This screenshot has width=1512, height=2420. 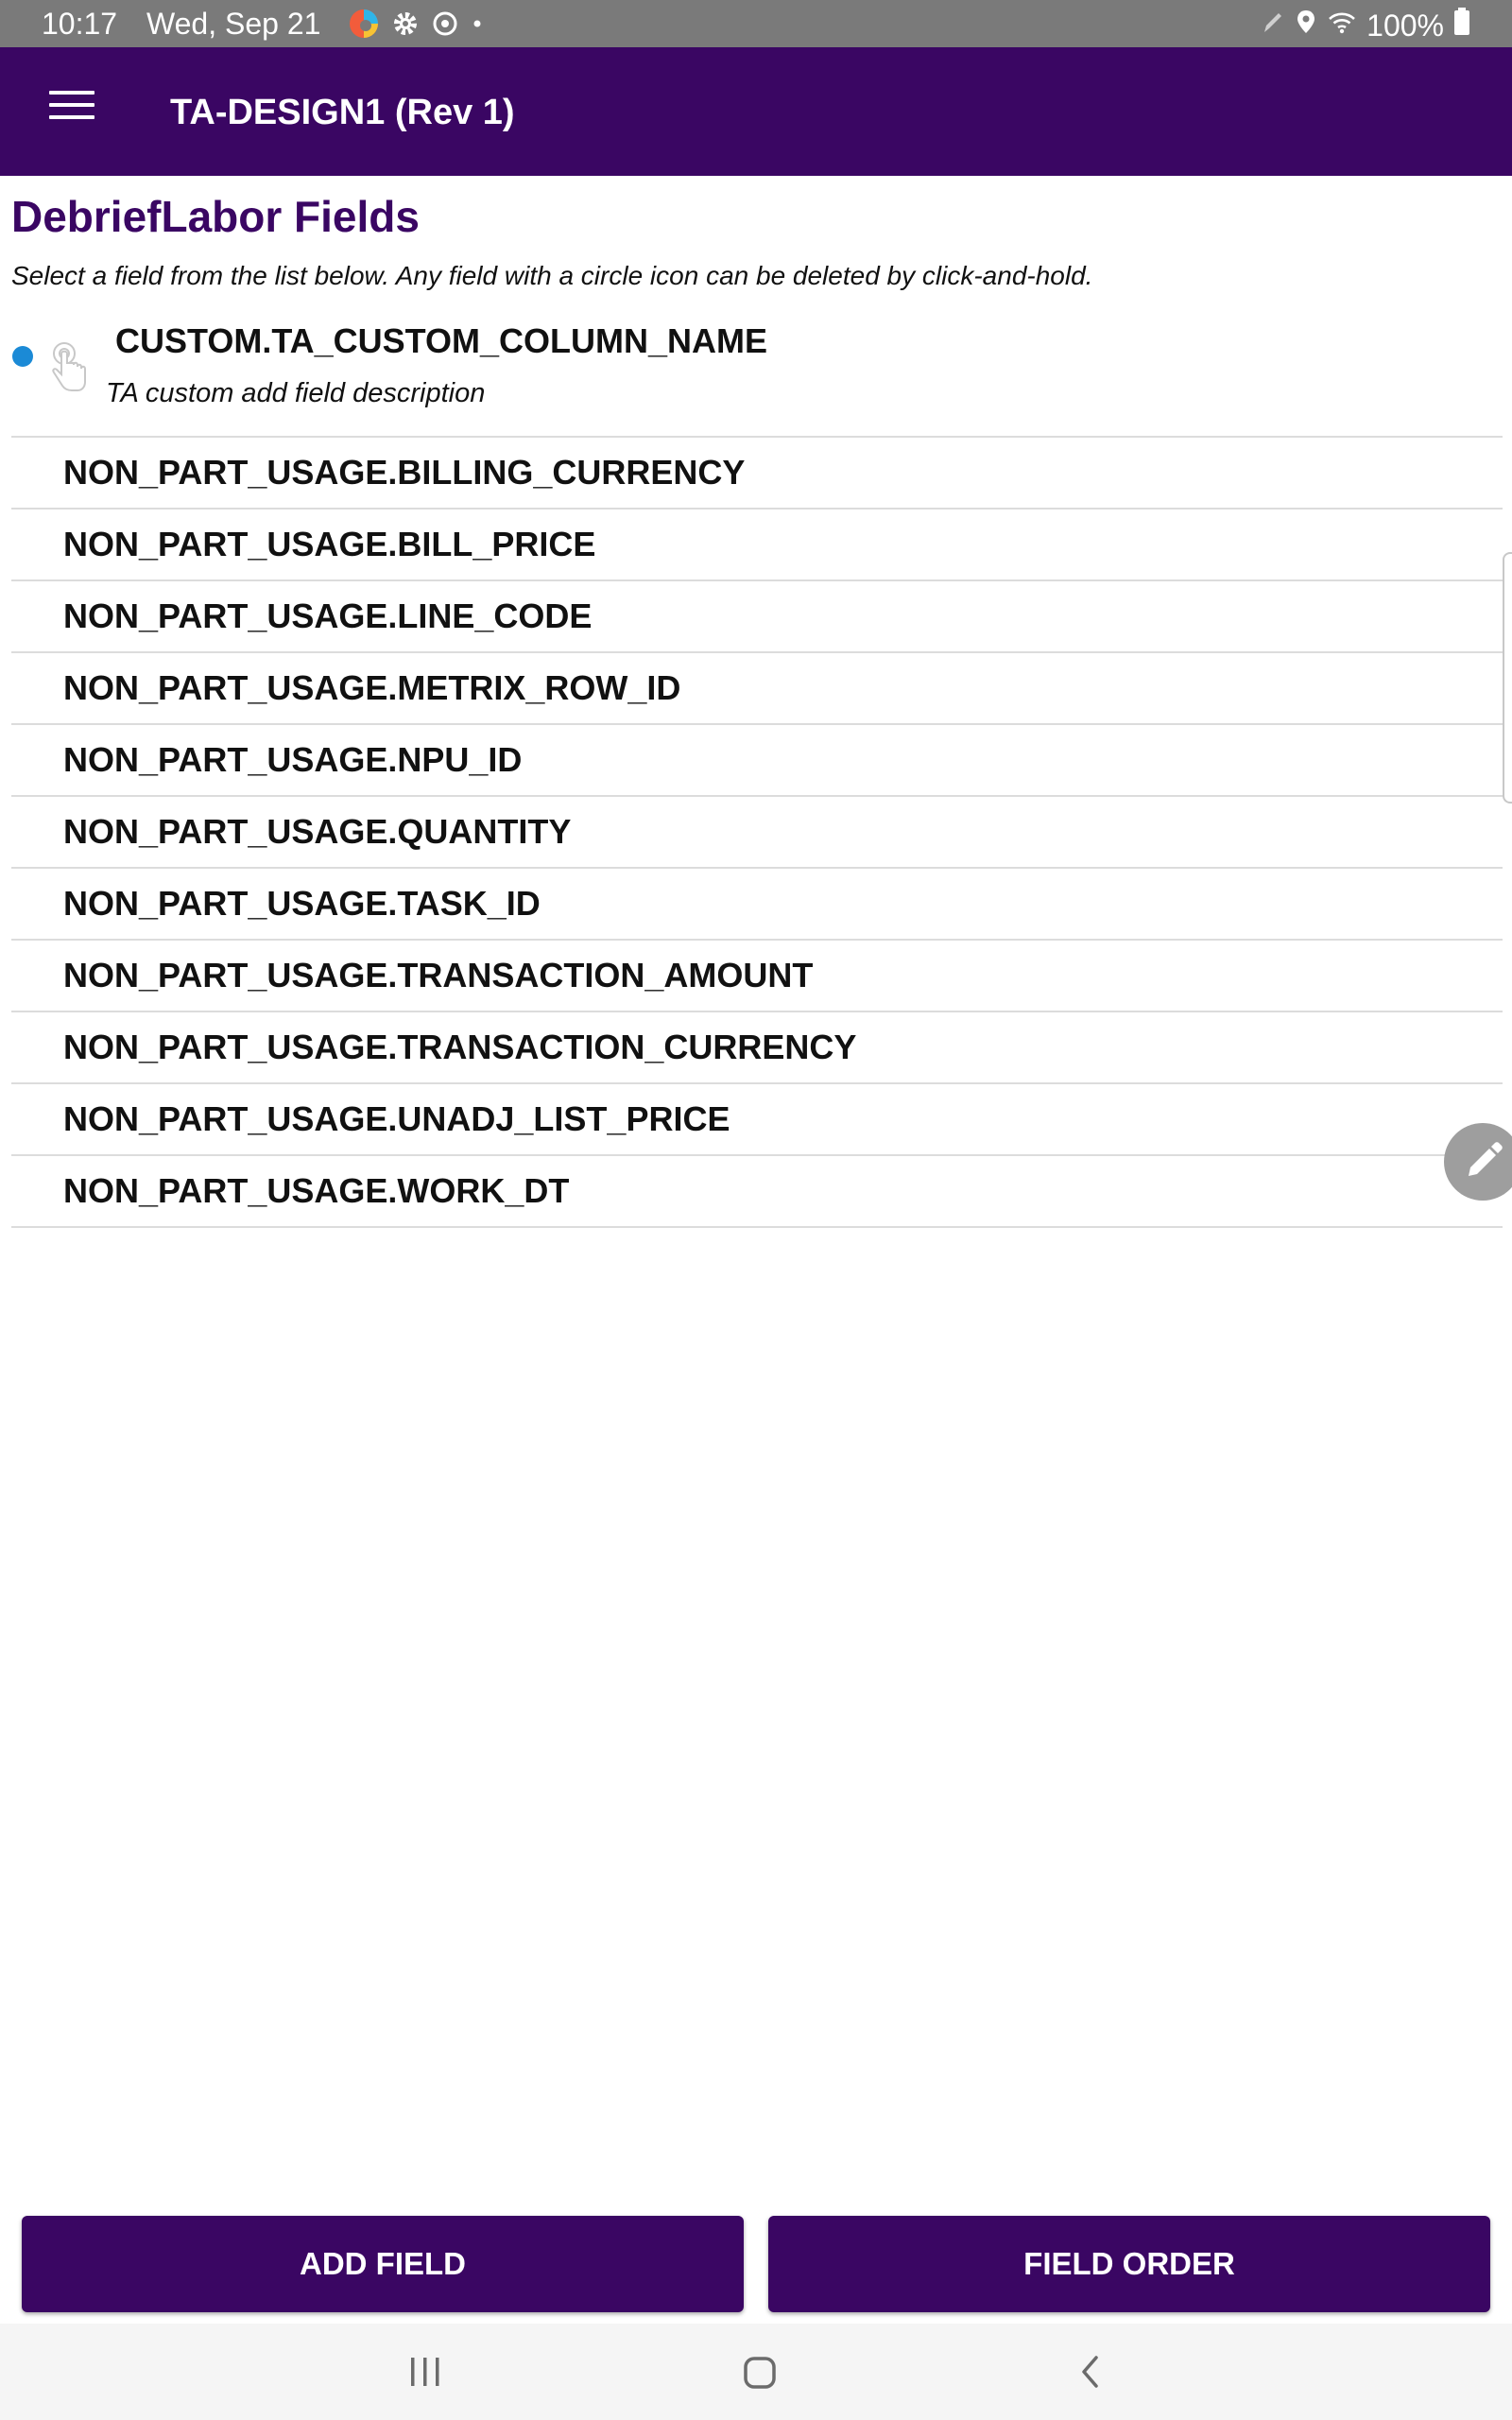 What do you see at coordinates (215, 217) in the screenshot?
I see `page-title: DebriefLabor Fields` at bounding box center [215, 217].